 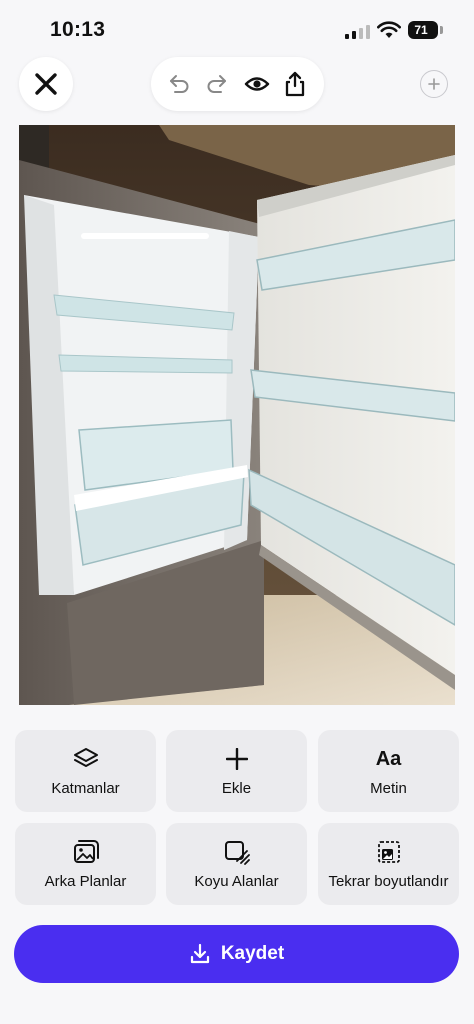 What do you see at coordinates (236, 881) in the screenshot?
I see `dark-areas-label: Koyu Alanlar` at bounding box center [236, 881].